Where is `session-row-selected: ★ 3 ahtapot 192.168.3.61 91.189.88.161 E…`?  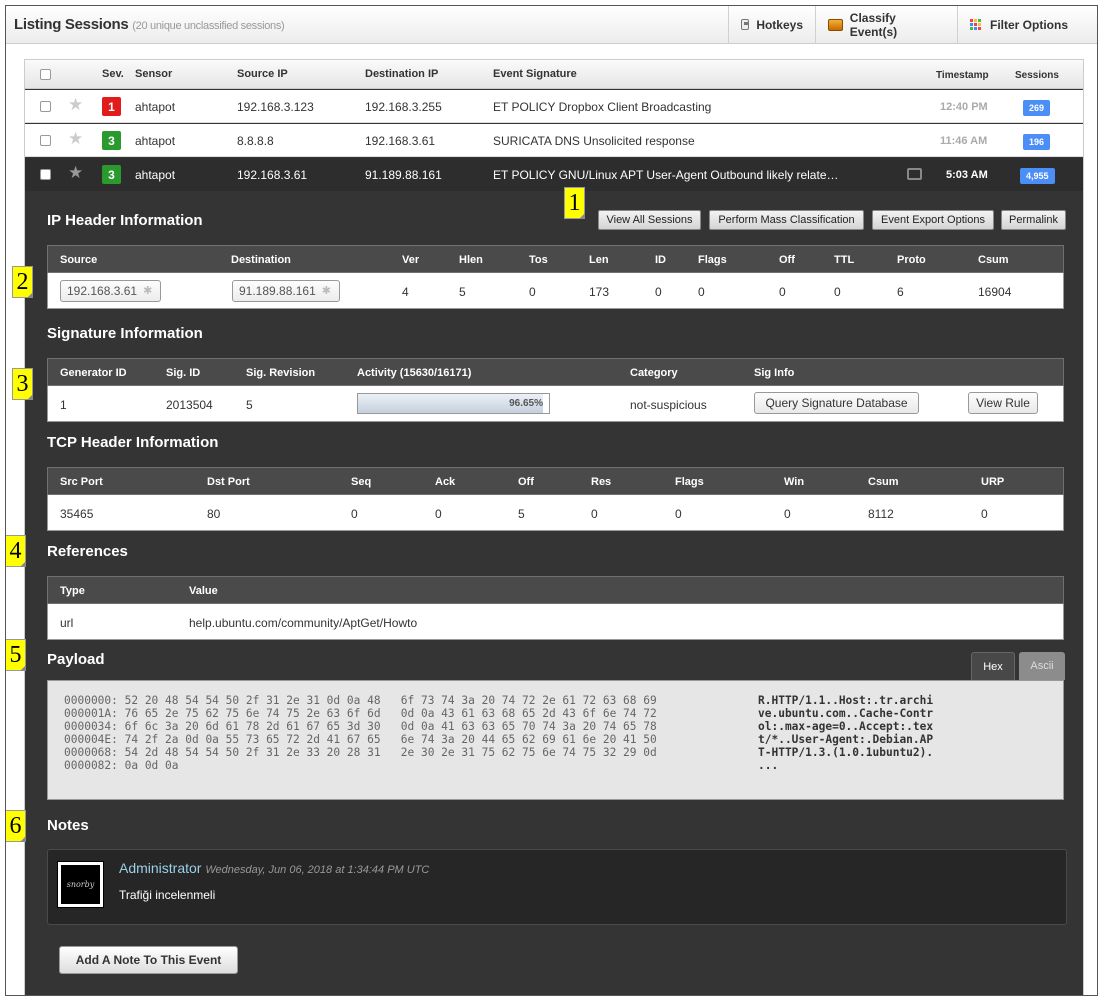
session-row-selected: ★ 3 ahtapot 192.168.3.61 91.189.88.161 E… is located at coordinates (554, 174).